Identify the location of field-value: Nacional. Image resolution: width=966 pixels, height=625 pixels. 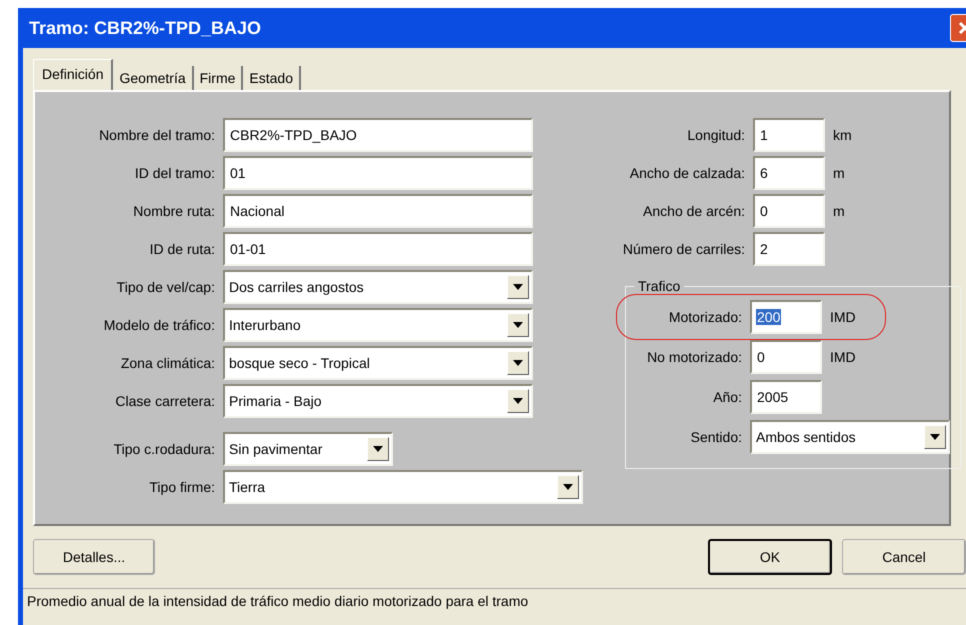
(257, 211).